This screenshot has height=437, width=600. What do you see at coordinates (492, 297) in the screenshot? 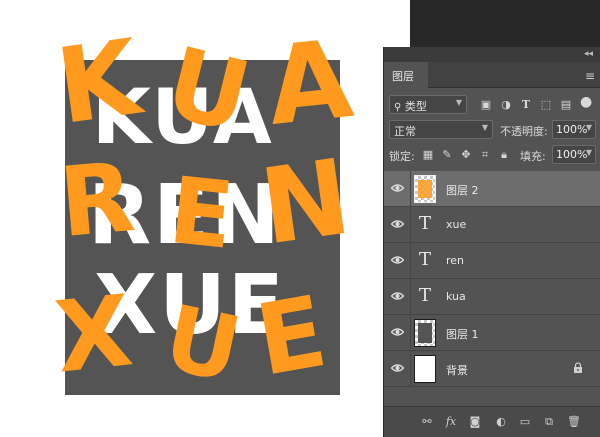
I see `layer-row: T kua` at bounding box center [492, 297].